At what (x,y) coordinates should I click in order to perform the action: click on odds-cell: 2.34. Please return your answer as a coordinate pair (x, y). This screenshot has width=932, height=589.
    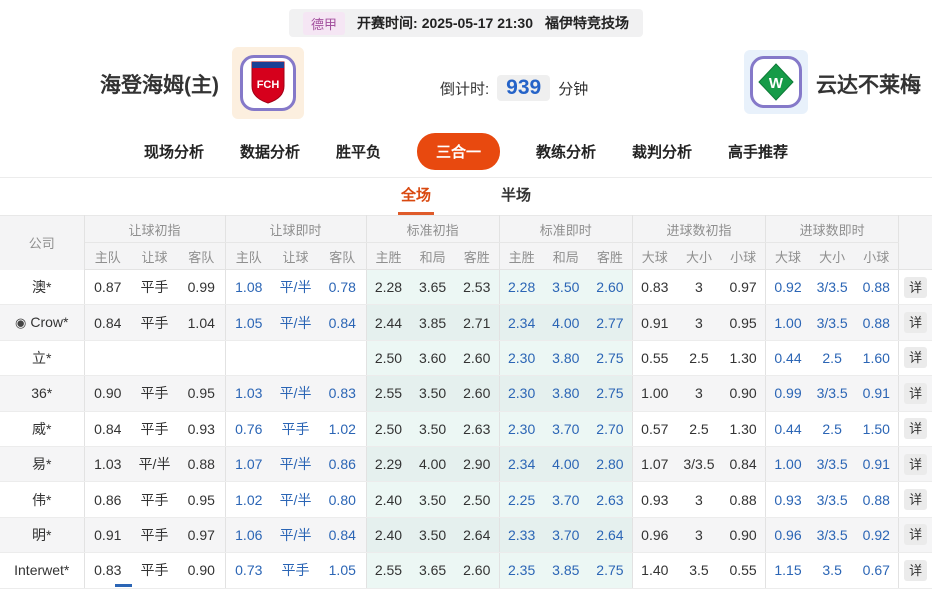
    Looking at the image, I should click on (521, 464).